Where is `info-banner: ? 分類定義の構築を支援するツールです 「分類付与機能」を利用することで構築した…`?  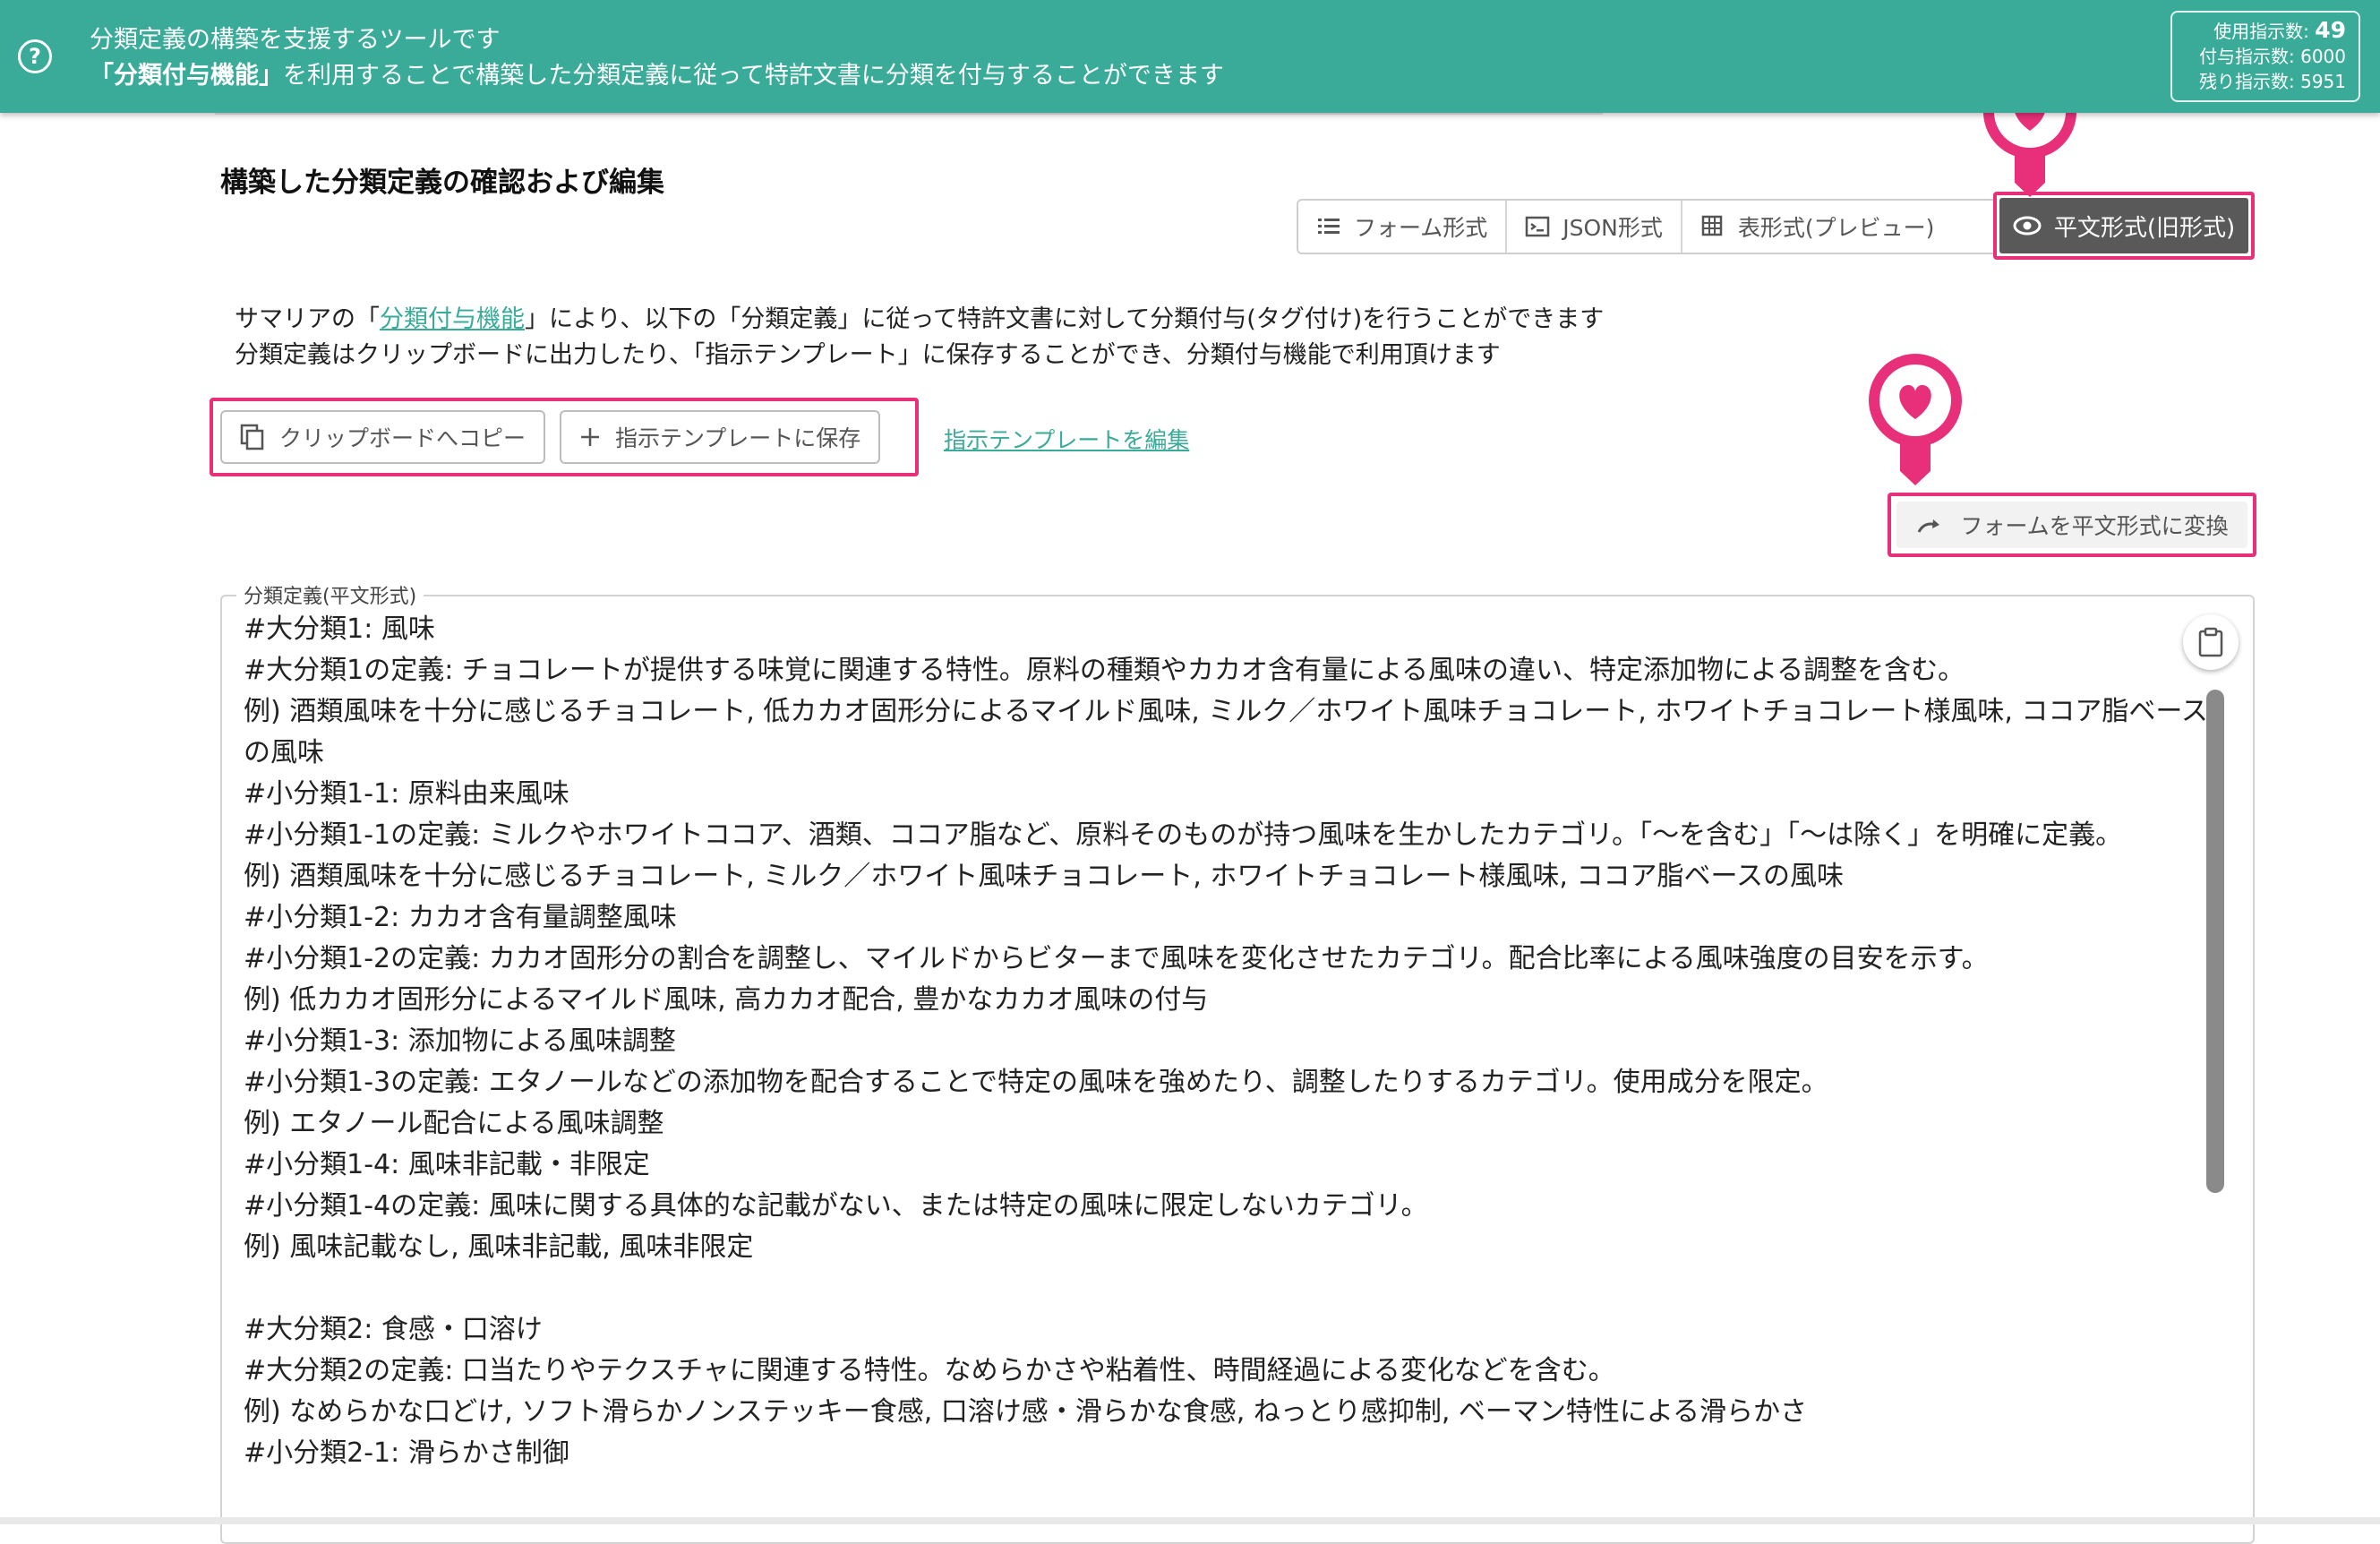
info-banner: ? 分類定義の構築を支援するツールです 「分類付与機能」を利用することで構築した… is located at coordinates (1190, 56).